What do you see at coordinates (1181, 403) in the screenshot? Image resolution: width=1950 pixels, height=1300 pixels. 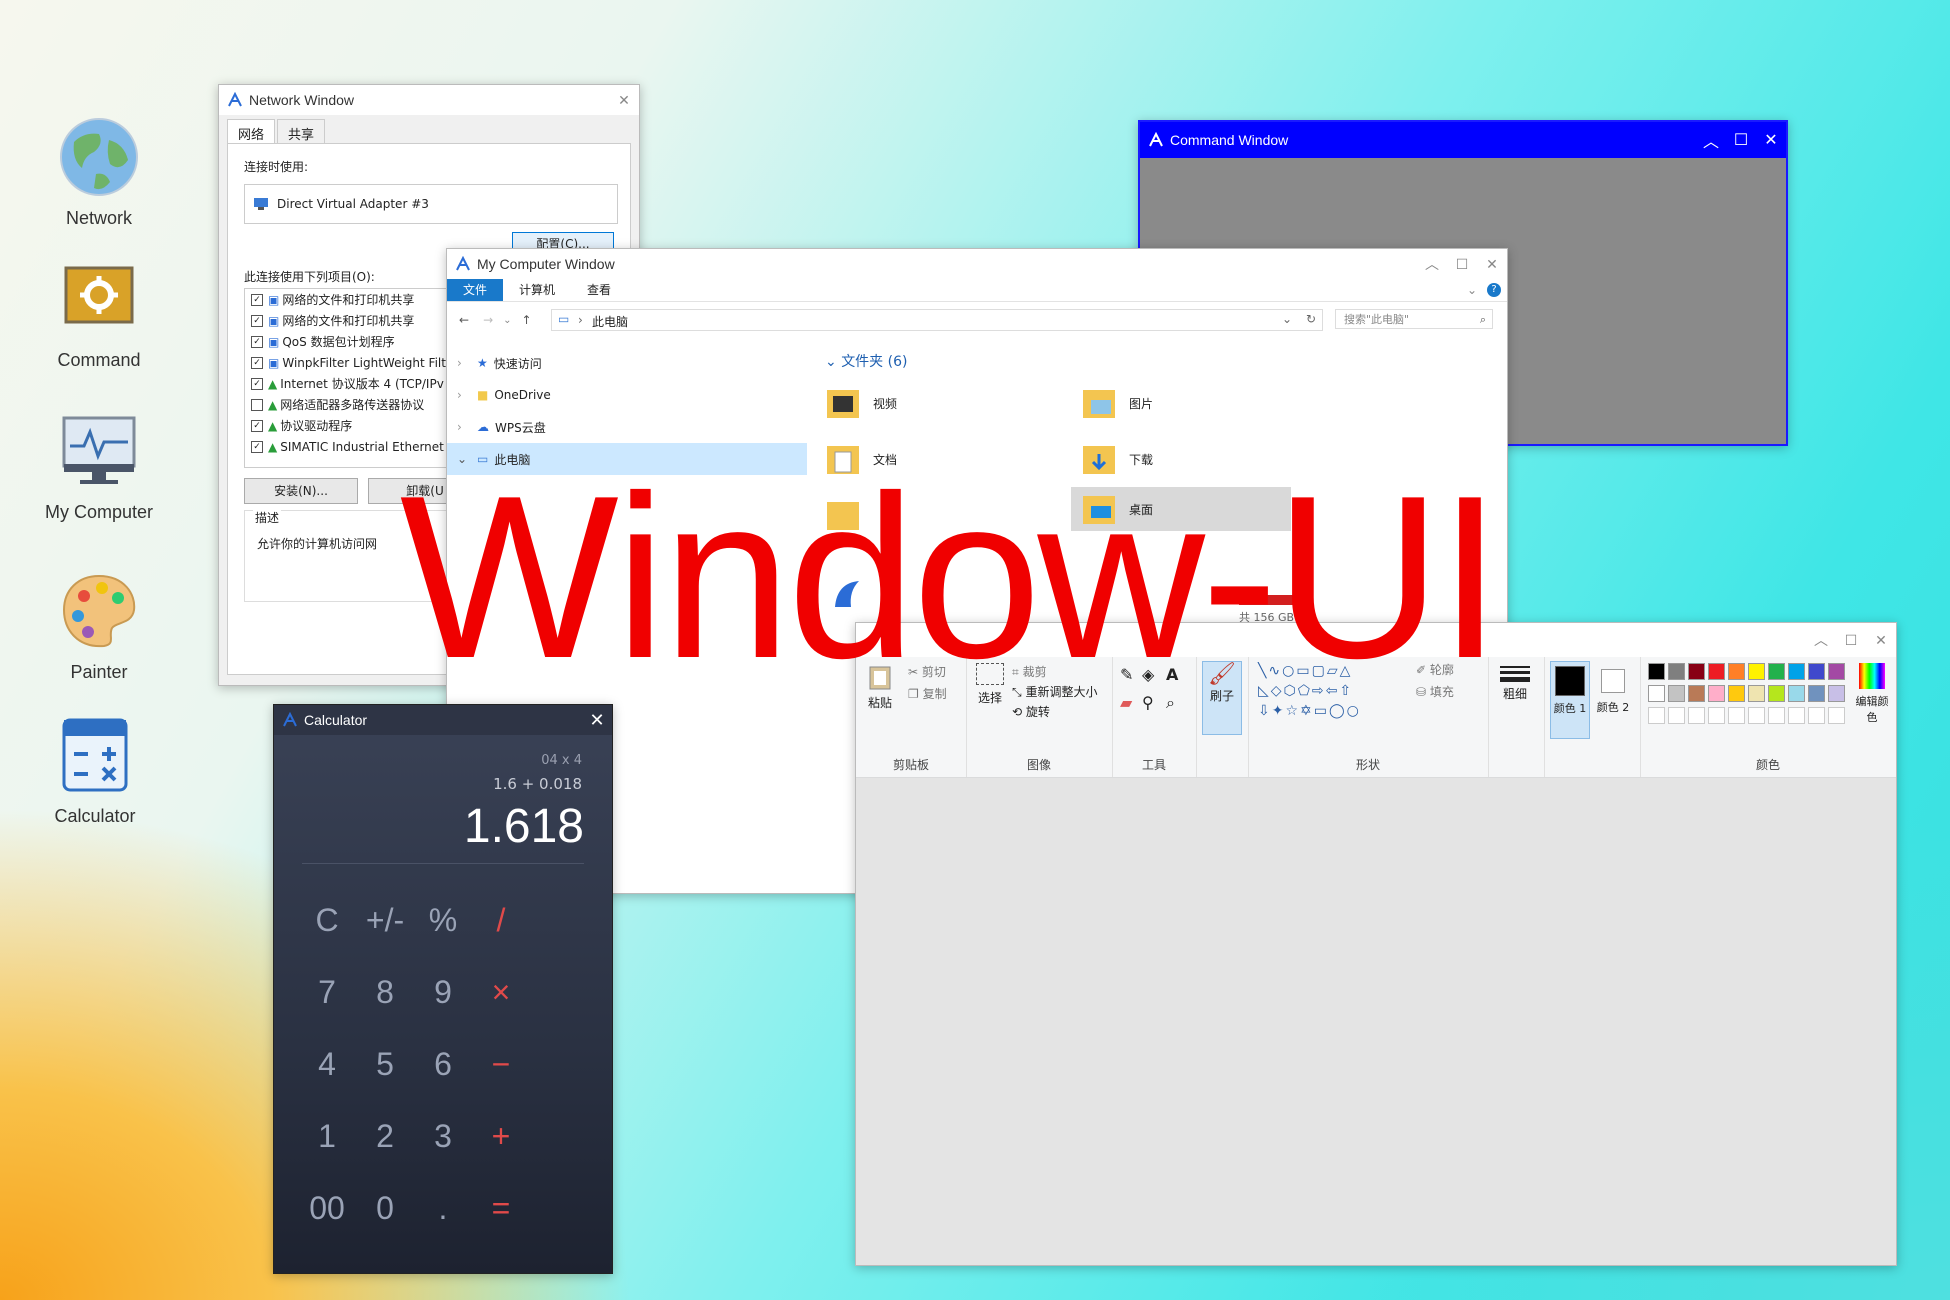 I see `folder-pictures: 图片` at bounding box center [1181, 403].